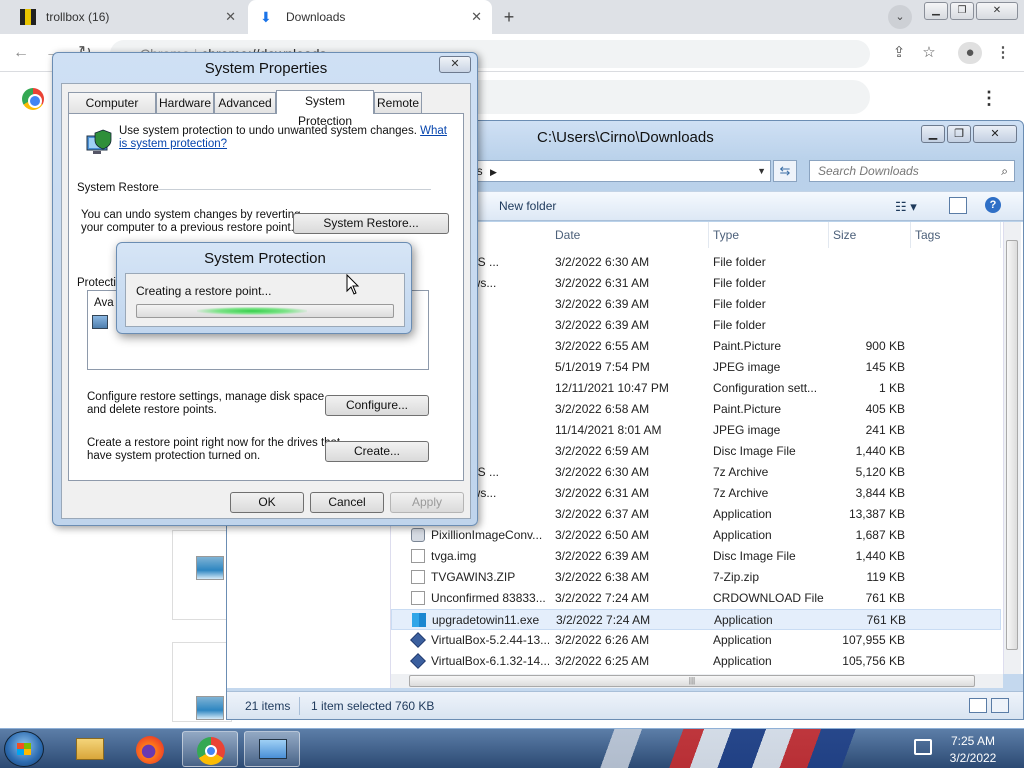 The height and width of the screenshot is (768, 1024). I want to click on table-row: t Windows...3/2/2022 6:31 AMFile folder, so click(696, 283).